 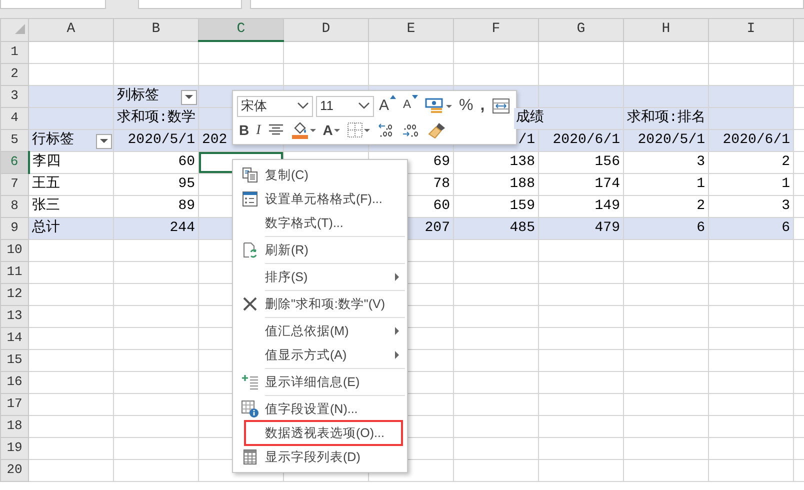 I want to click on column-header: F, so click(x=496, y=29).